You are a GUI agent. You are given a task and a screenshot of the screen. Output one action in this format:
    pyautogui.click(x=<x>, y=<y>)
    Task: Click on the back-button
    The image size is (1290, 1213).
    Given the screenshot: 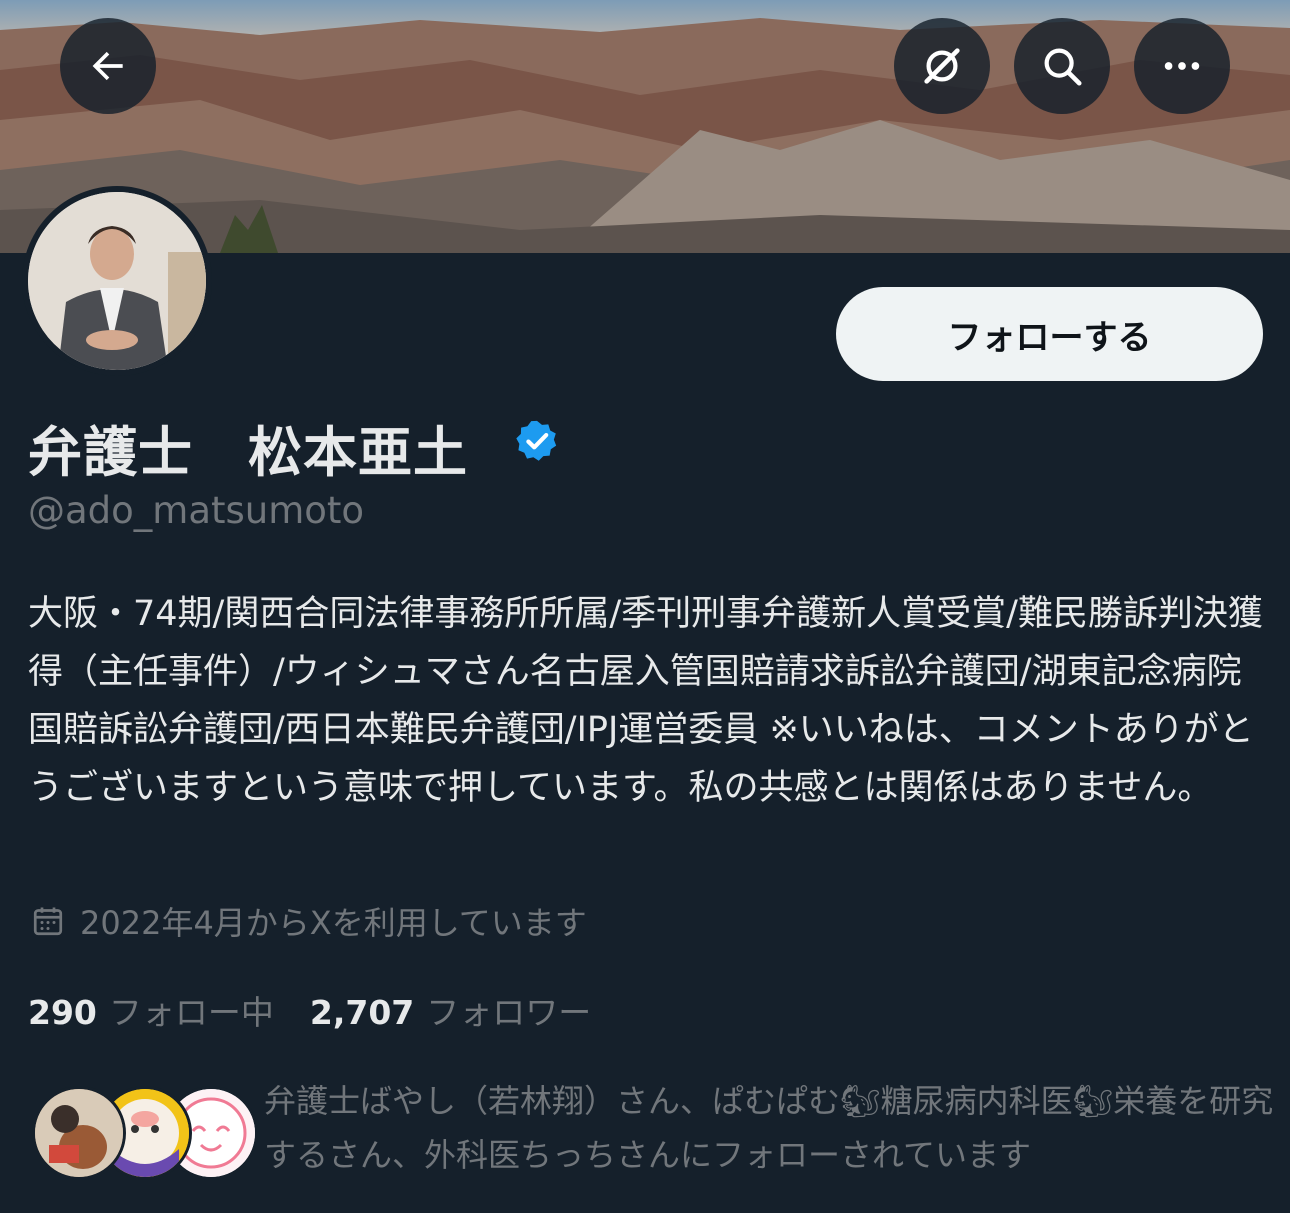 What is the action you would take?
    pyautogui.click(x=108, y=66)
    